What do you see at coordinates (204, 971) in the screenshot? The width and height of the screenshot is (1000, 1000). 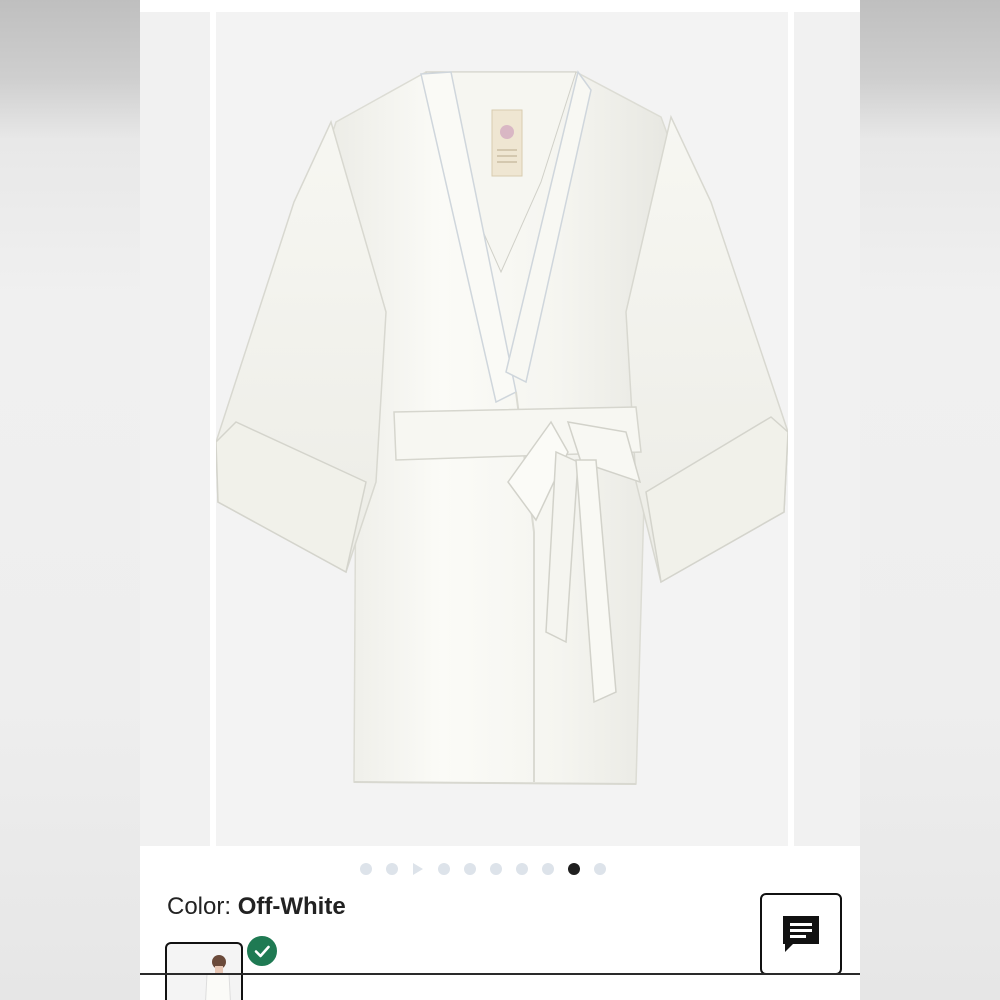 I see `color-swatch-off-white` at bounding box center [204, 971].